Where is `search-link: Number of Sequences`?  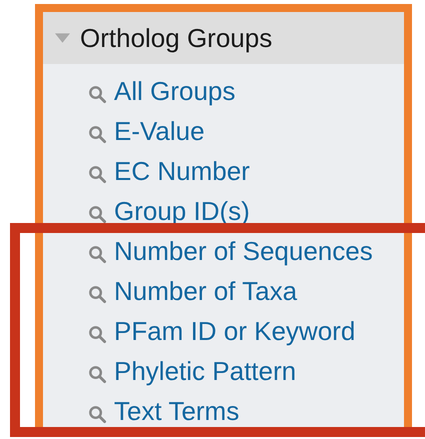
search-link: Number of Sequences is located at coordinates (243, 251).